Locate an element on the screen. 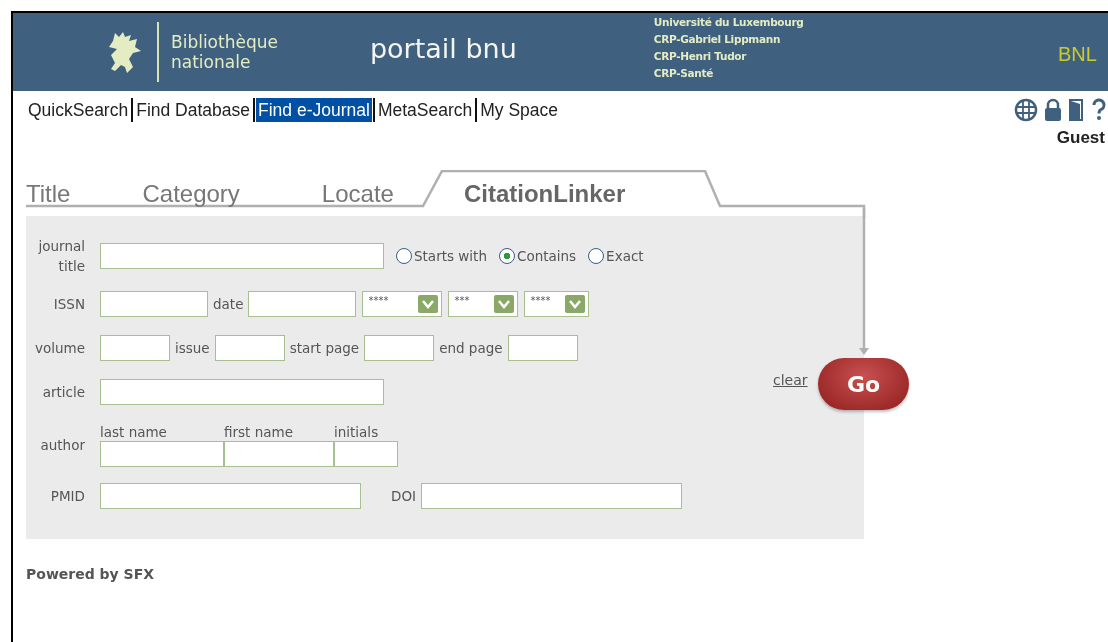 The image size is (1108, 642). tab: CitationLinker is located at coordinates (544, 194).